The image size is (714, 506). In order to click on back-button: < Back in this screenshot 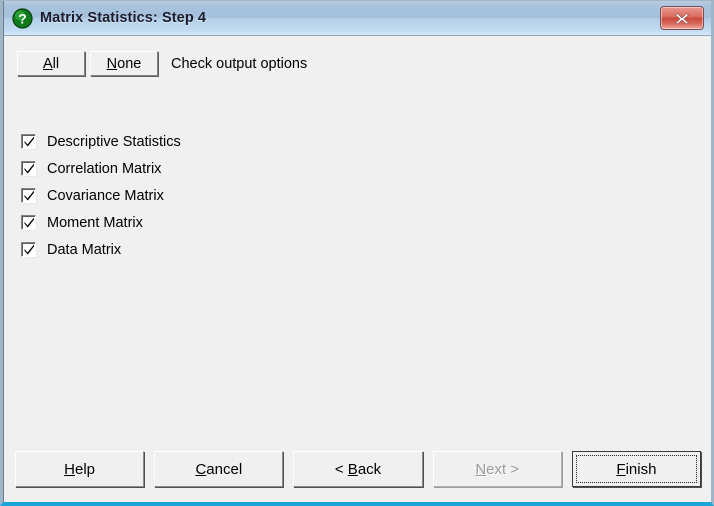, I will do `click(358, 469)`.